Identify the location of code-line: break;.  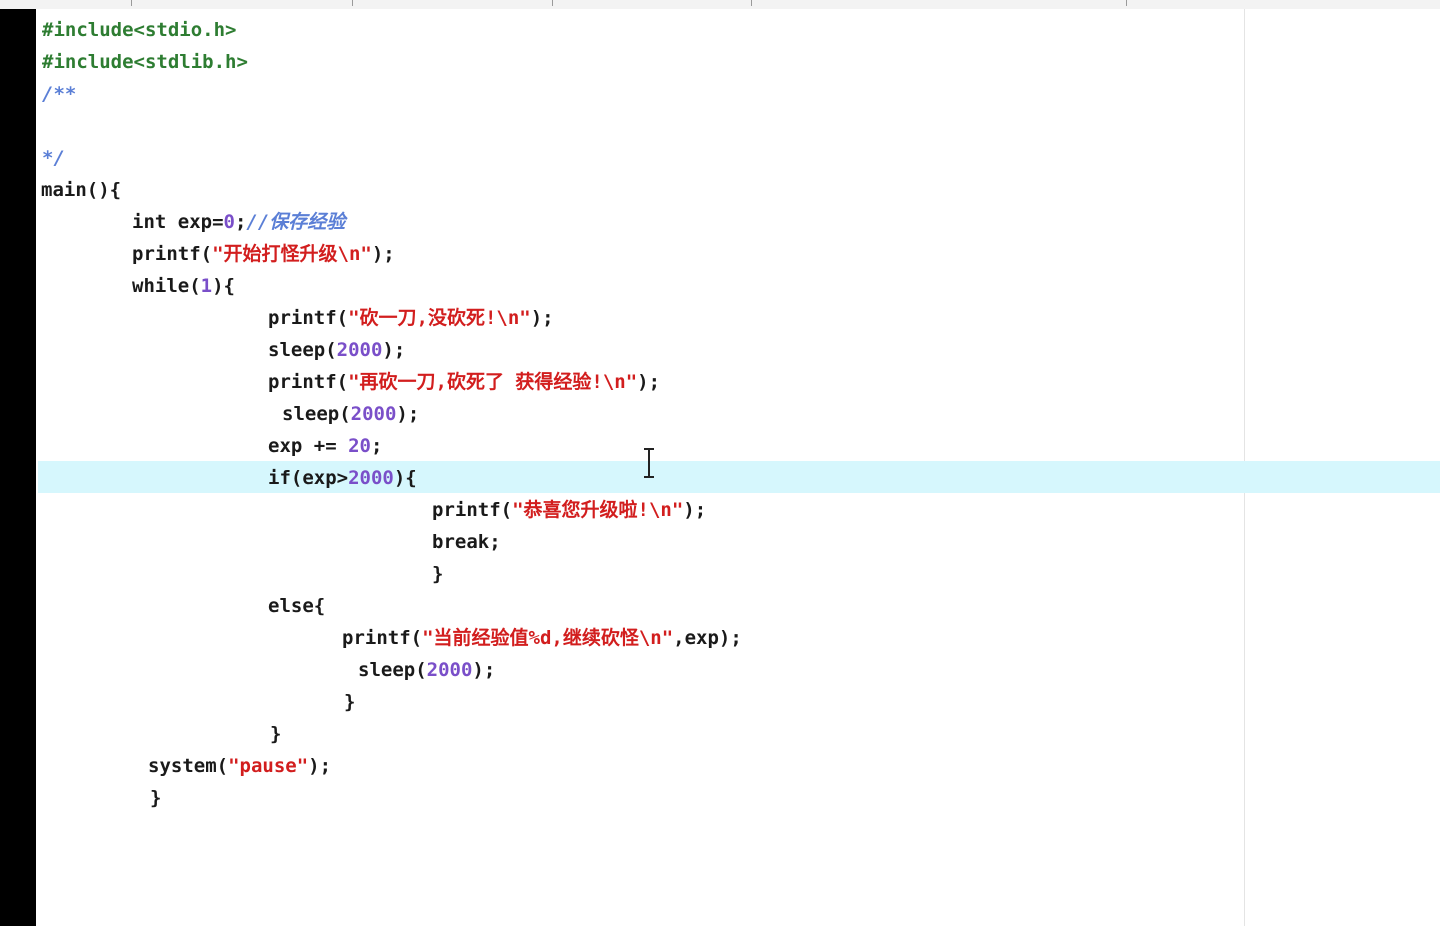
(466, 542).